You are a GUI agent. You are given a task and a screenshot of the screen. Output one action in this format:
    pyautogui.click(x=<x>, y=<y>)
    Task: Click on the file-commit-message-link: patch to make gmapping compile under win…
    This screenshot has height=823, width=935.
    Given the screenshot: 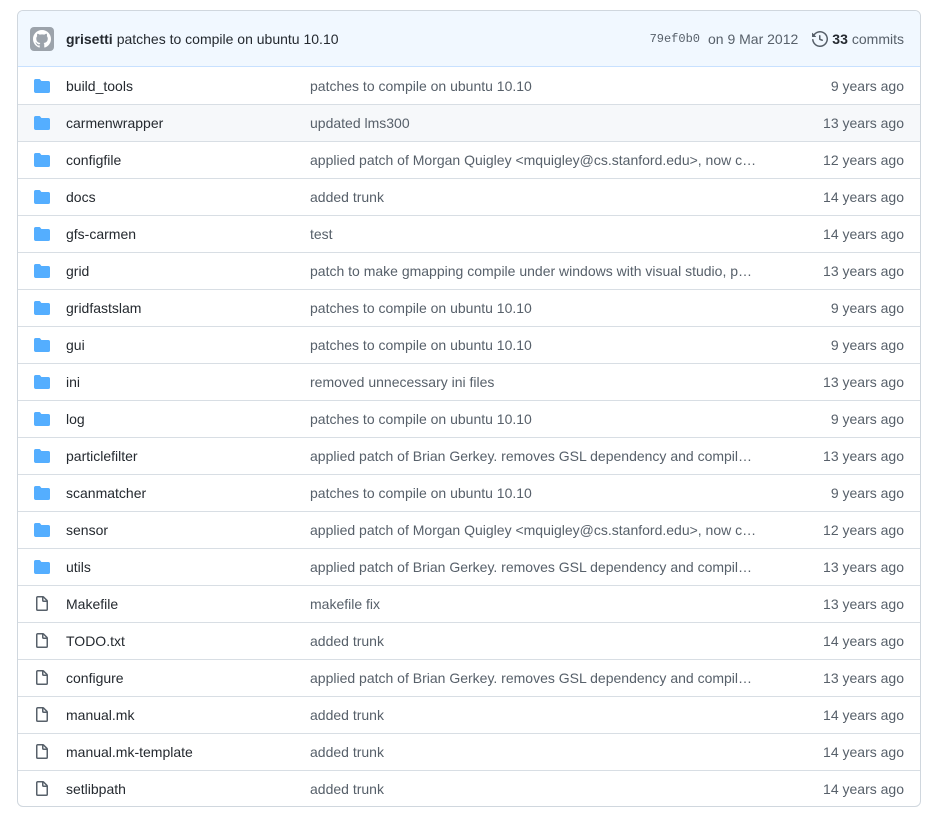 What is the action you would take?
    pyautogui.click(x=540, y=271)
    